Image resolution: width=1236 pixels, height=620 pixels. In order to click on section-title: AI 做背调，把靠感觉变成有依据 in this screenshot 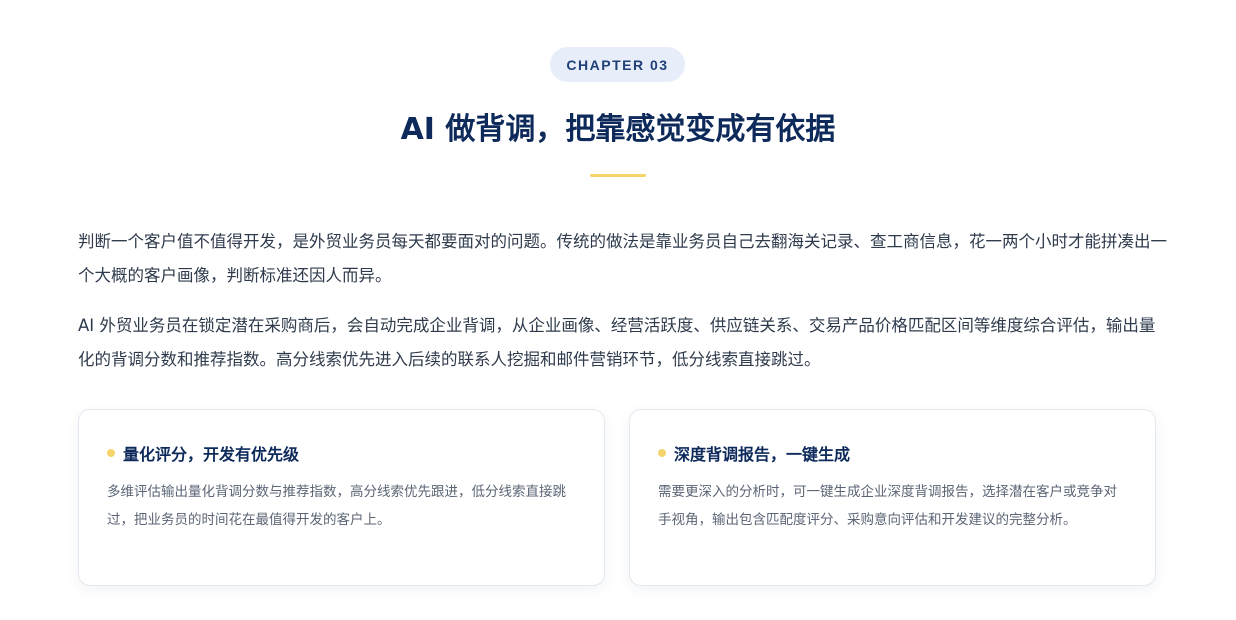, I will do `click(618, 129)`.